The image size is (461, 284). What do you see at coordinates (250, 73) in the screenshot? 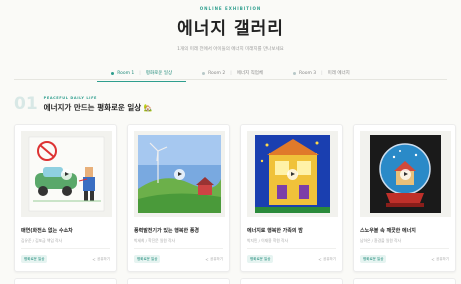
I see `tab-label: 에너지 직업체` at bounding box center [250, 73].